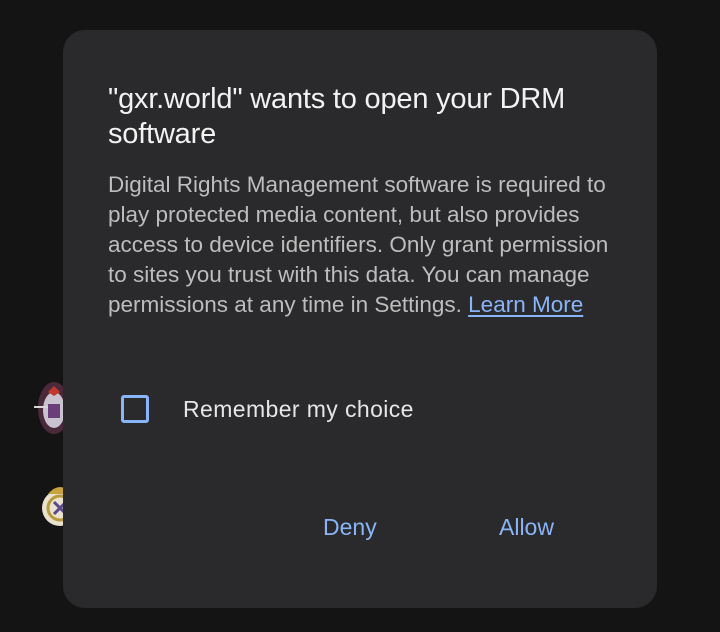 Image resolution: width=720 pixels, height=632 pixels. What do you see at coordinates (135, 409) in the screenshot?
I see `remember-choice-checkbox` at bounding box center [135, 409].